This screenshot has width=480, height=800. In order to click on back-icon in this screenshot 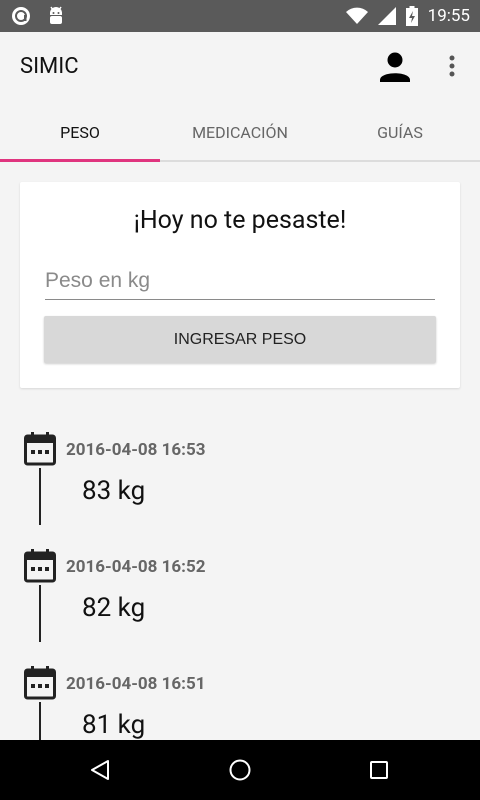, I will do `click(100, 770)`.